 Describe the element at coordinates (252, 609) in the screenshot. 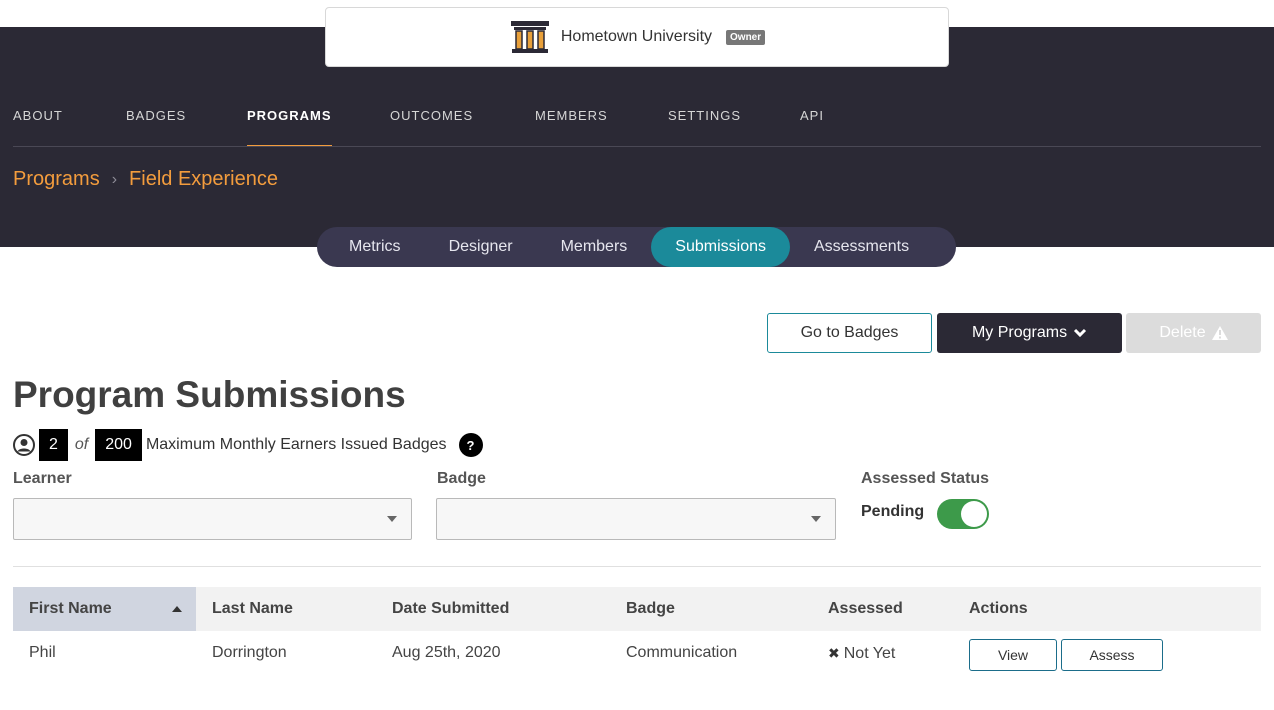

I see `column-last-name: Last Name` at that location.